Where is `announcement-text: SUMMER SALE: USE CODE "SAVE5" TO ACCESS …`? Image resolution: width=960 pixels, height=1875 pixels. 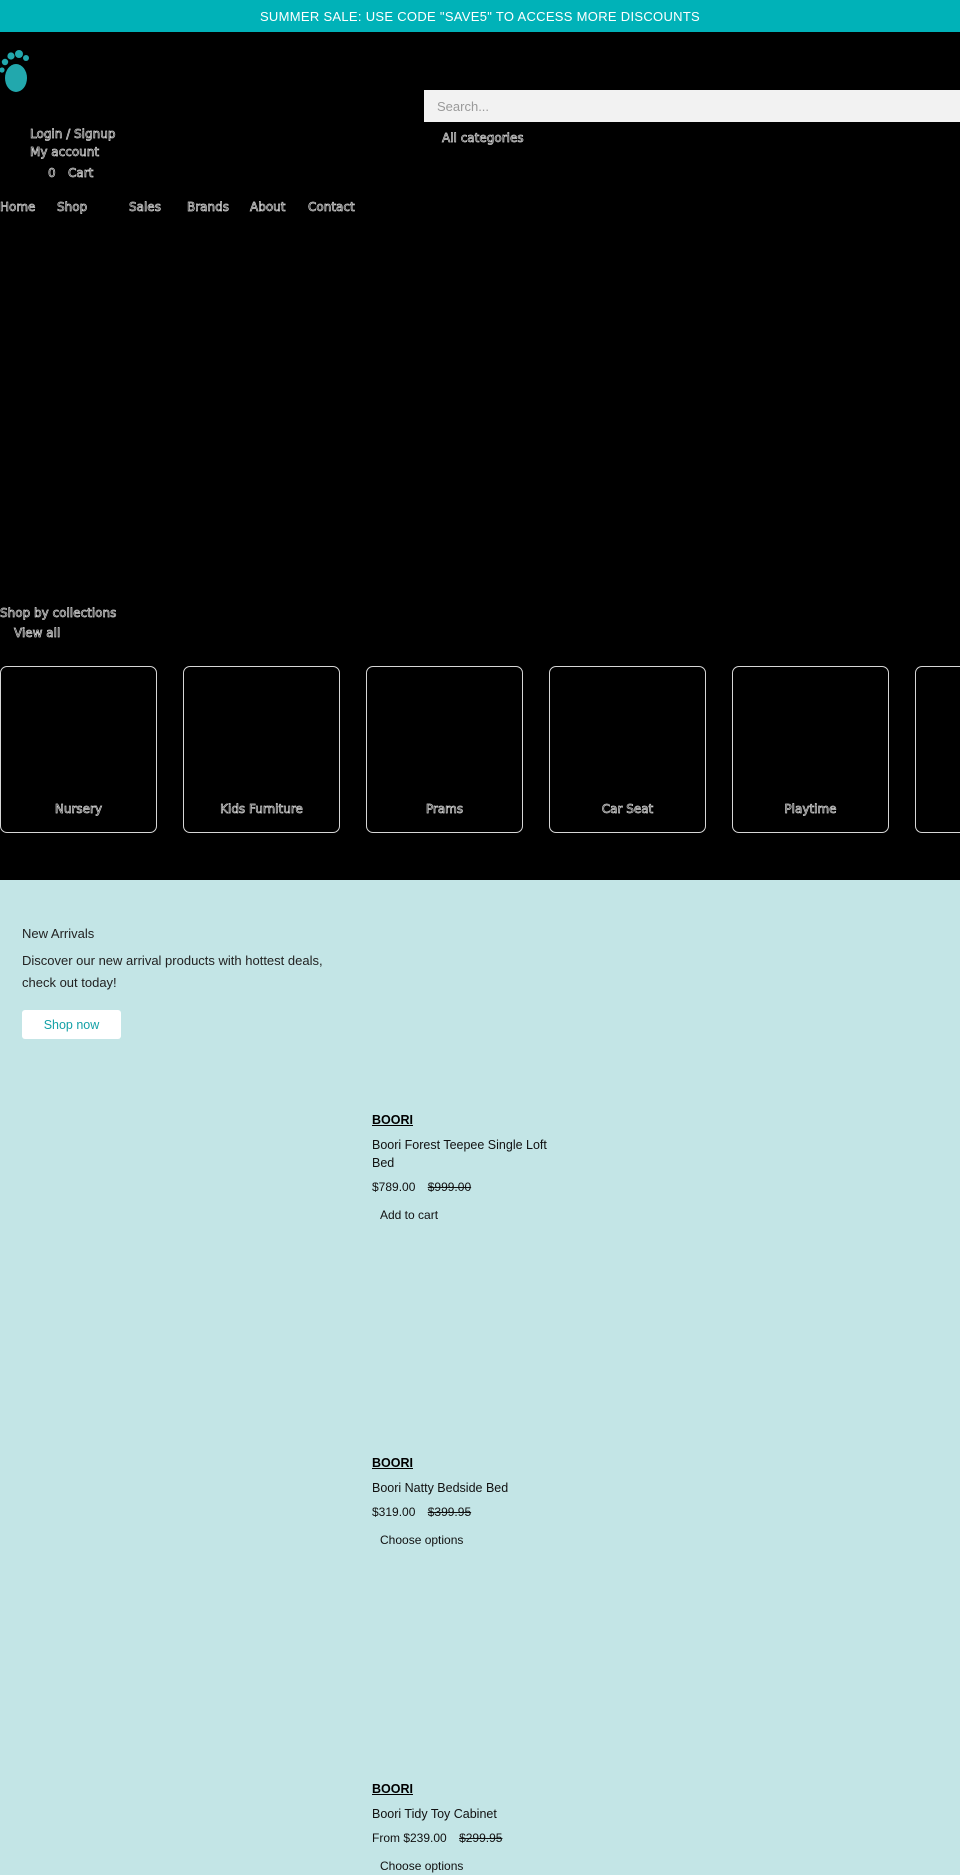
announcement-text: SUMMER SALE: USE CODE "SAVE5" TO ACCESS … is located at coordinates (480, 16).